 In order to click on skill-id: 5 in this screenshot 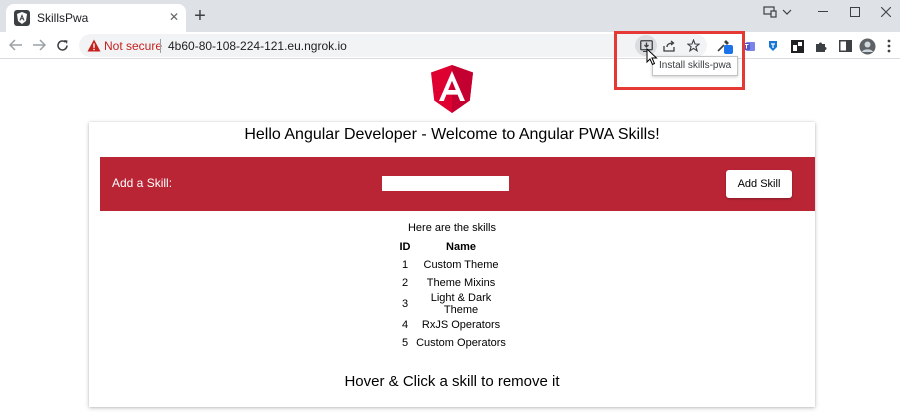, I will do `click(405, 343)`.